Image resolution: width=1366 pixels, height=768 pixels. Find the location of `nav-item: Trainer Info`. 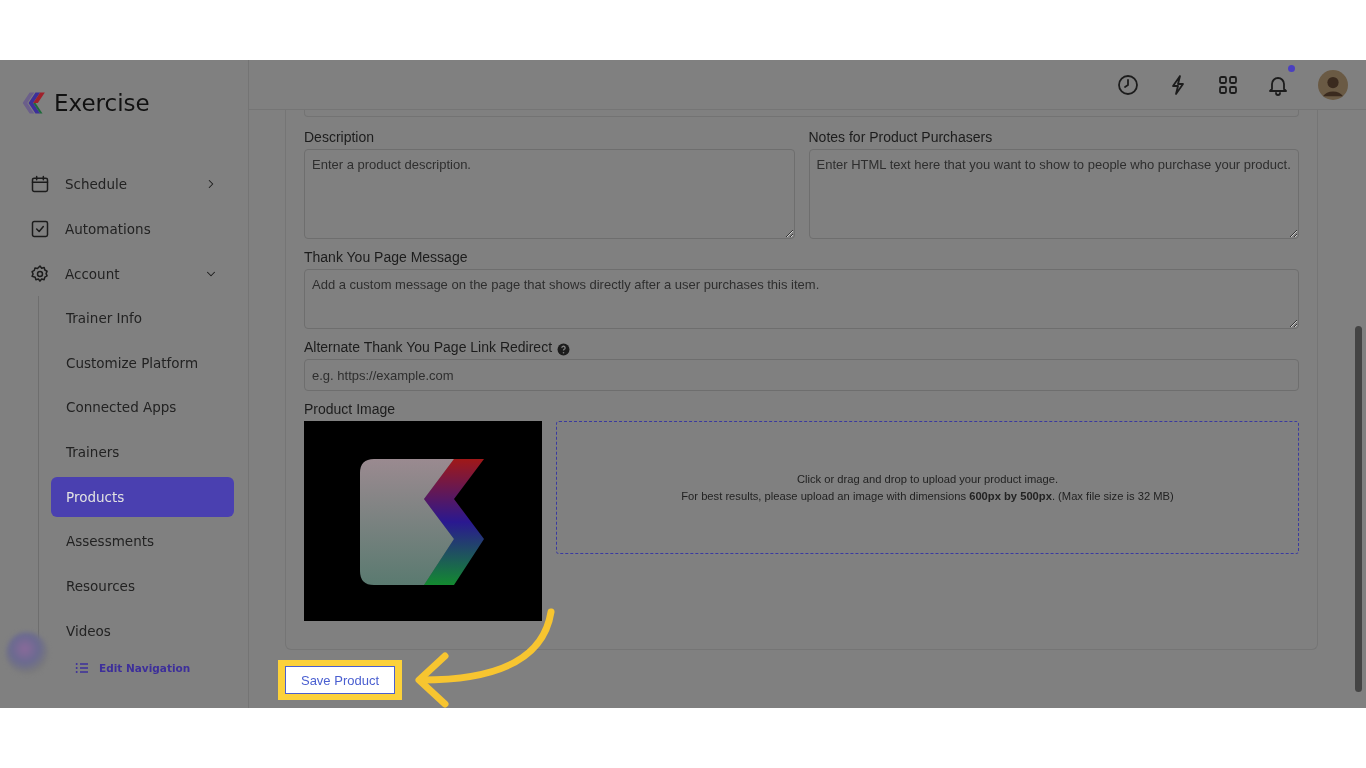

nav-item: Trainer Info is located at coordinates (142, 318).